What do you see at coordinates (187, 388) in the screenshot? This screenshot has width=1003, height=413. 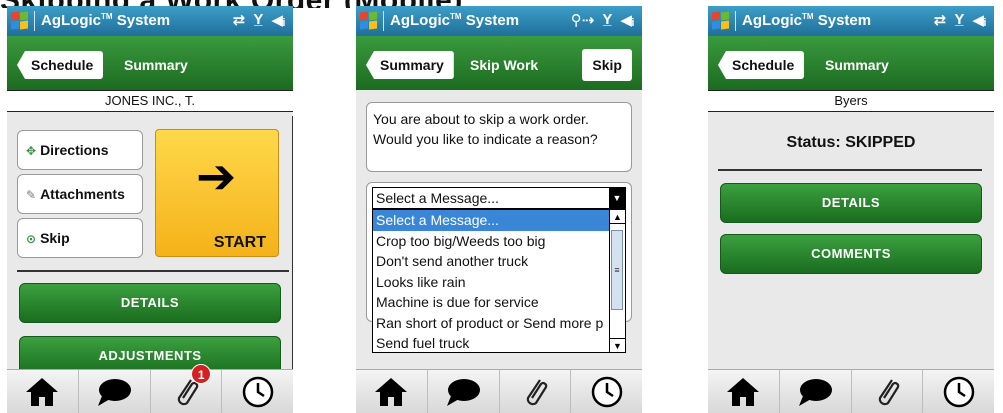 I see `attachments-tab-button: 1` at bounding box center [187, 388].